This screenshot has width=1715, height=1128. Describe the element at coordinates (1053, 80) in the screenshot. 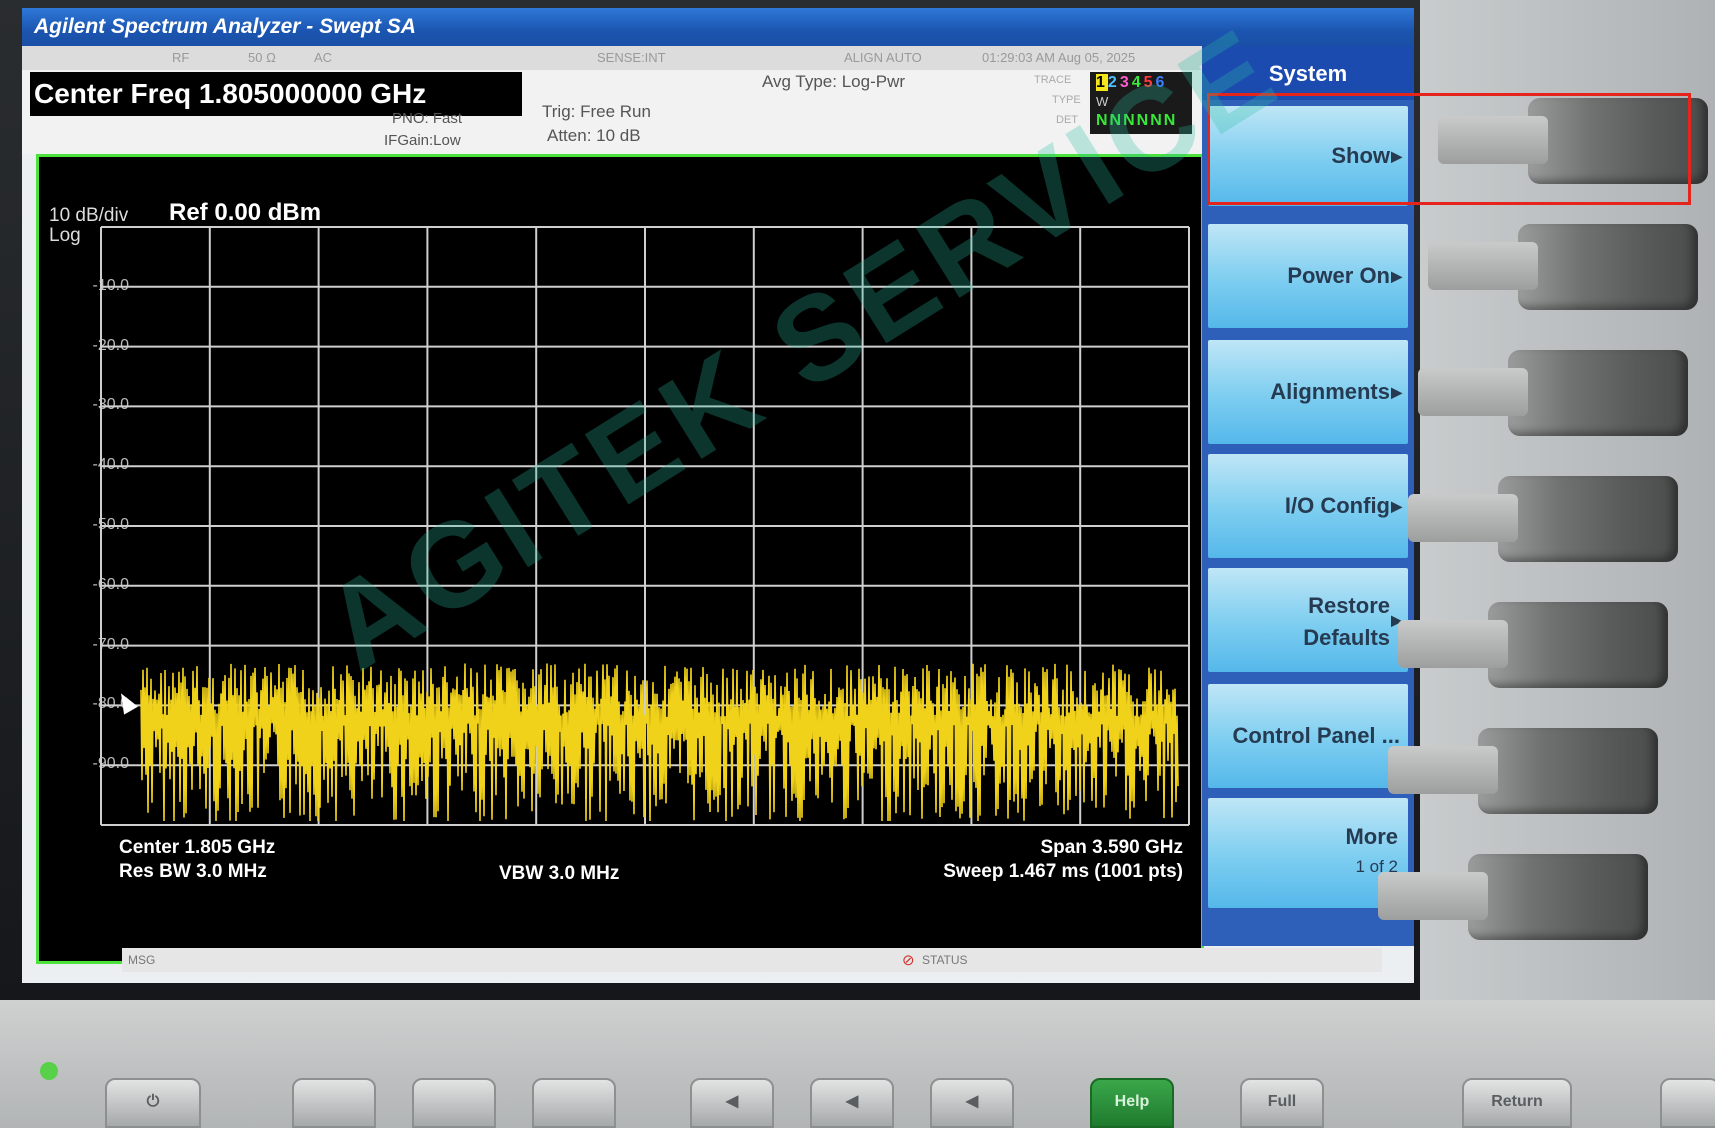

I see `trace-label: TRACE` at that location.